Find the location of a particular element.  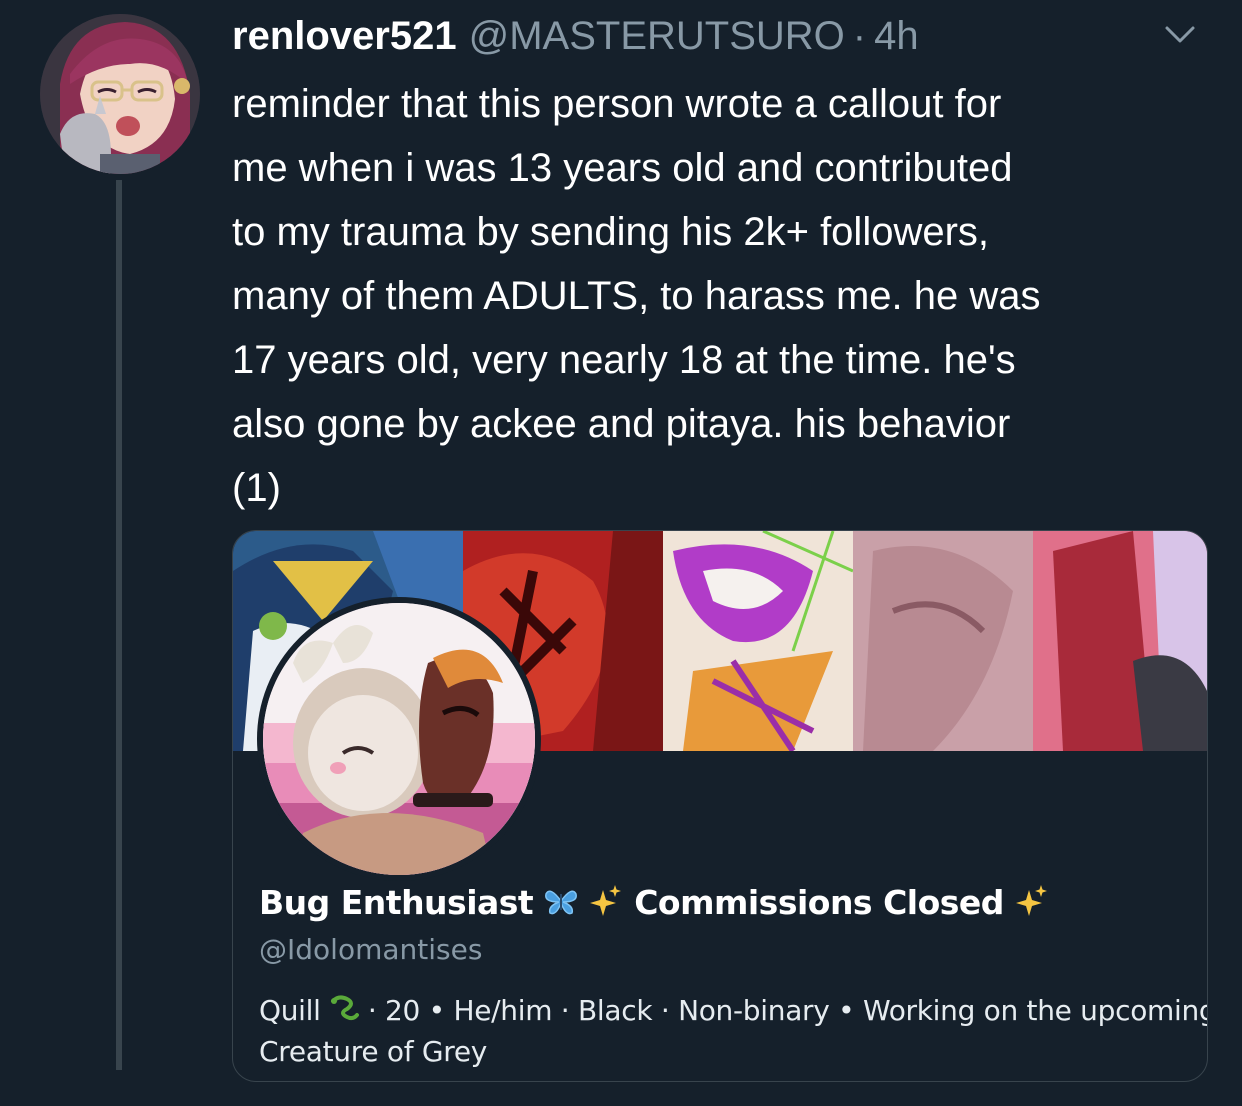

avatar-illustration is located at coordinates (120, 94).